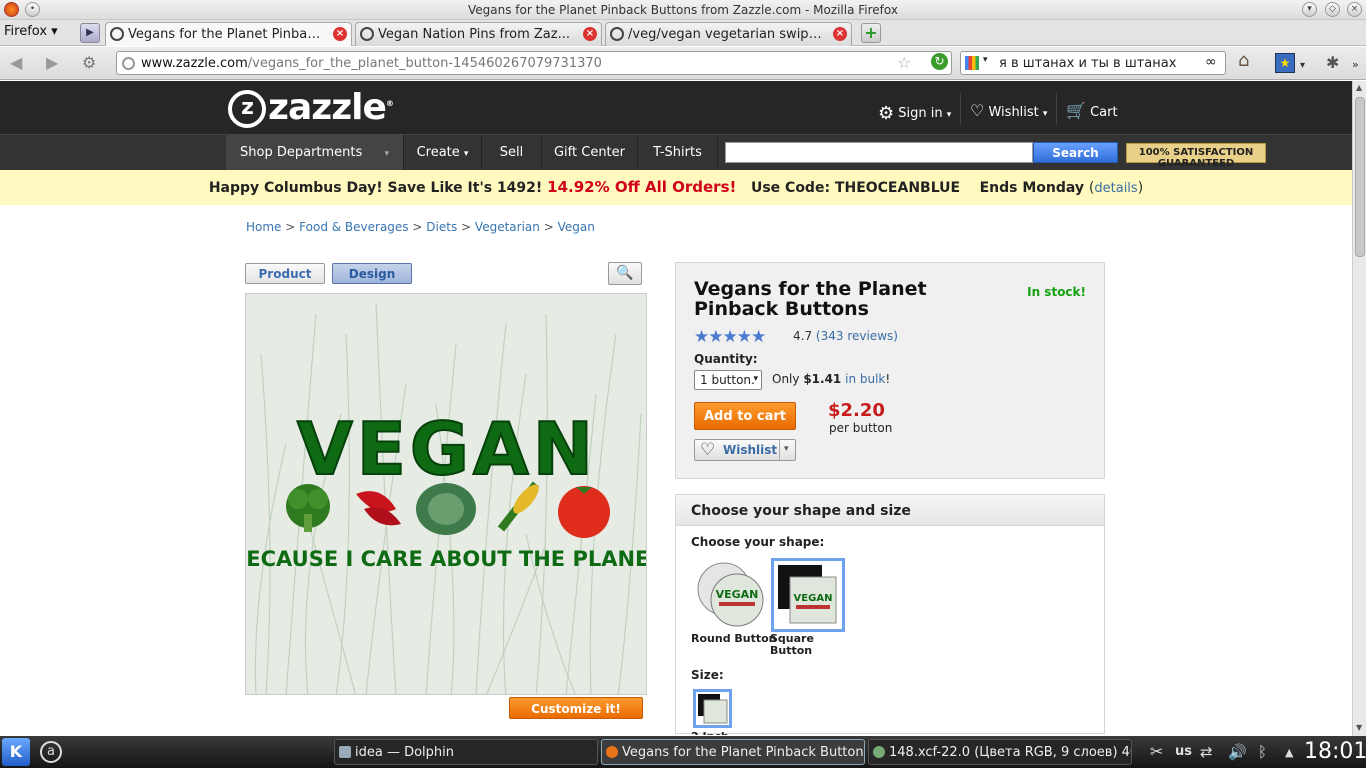 The height and width of the screenshot is (768, 1366). Describe the element at coordinates (1262, 752) in the screenshot. I see `bluetooth-icon: ᛒ` at that location.